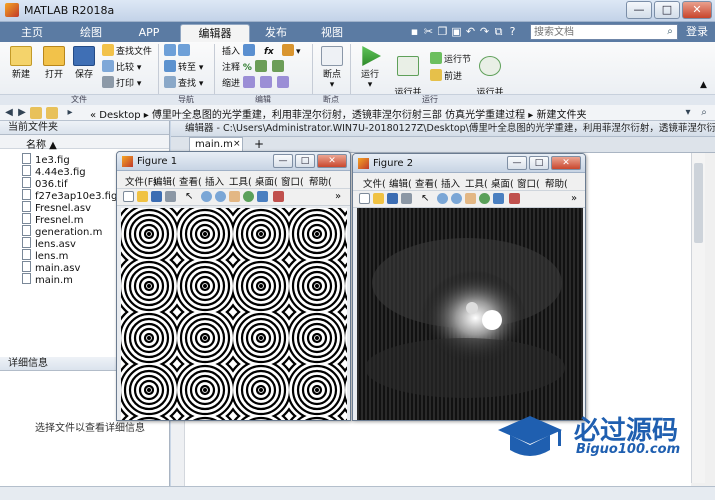 The width and height of the screenshot is (715, 500). I want to click on close-tab-icon: ×, so click(237, 144).